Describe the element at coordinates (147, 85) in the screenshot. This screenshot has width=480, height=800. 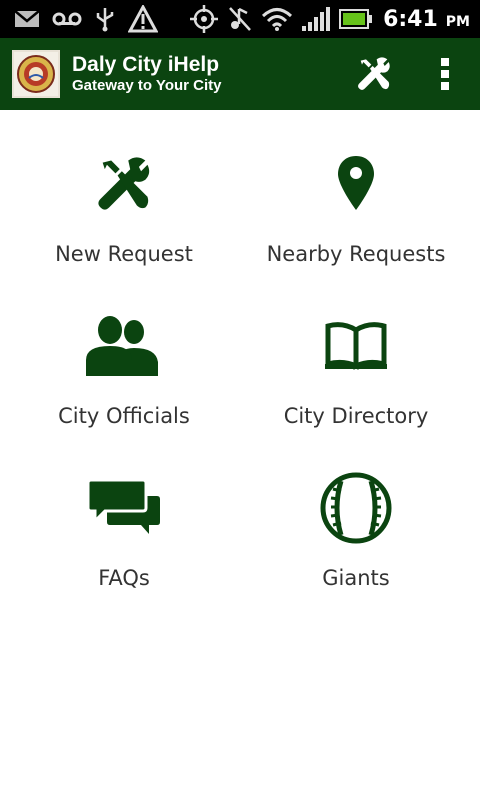
I see `app-subtitle: Gateway to Your City` at that location.